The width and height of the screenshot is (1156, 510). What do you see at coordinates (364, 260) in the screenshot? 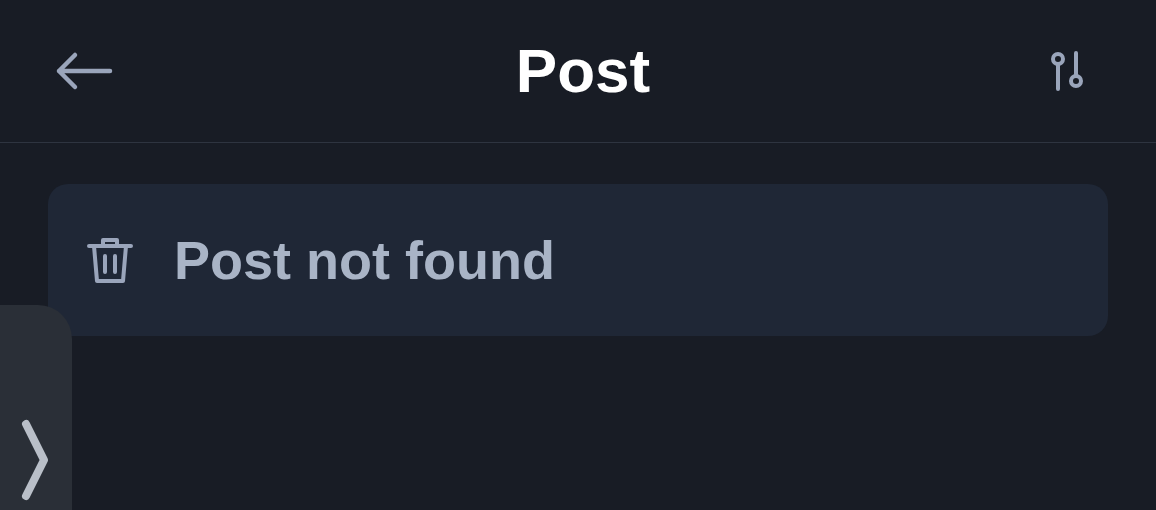
I see `not-found-message: Post not found` at bounding box center [364, 260].